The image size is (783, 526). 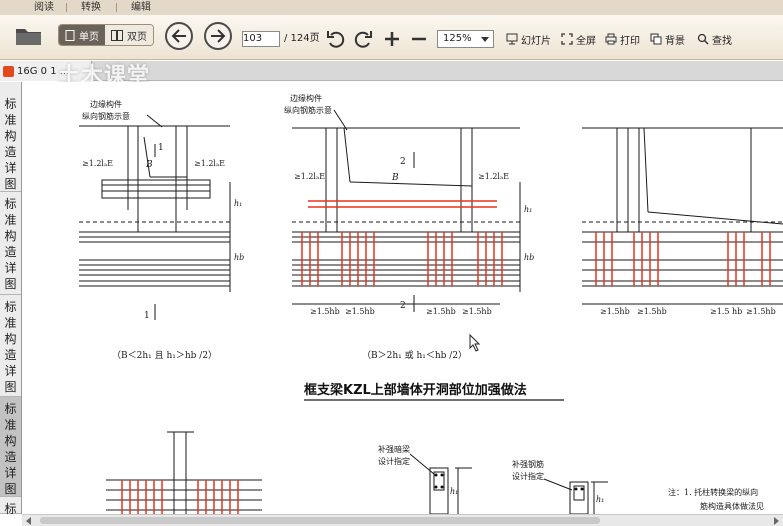 I want to click on tab-edit: 编辑, so click(x=141, y=7).